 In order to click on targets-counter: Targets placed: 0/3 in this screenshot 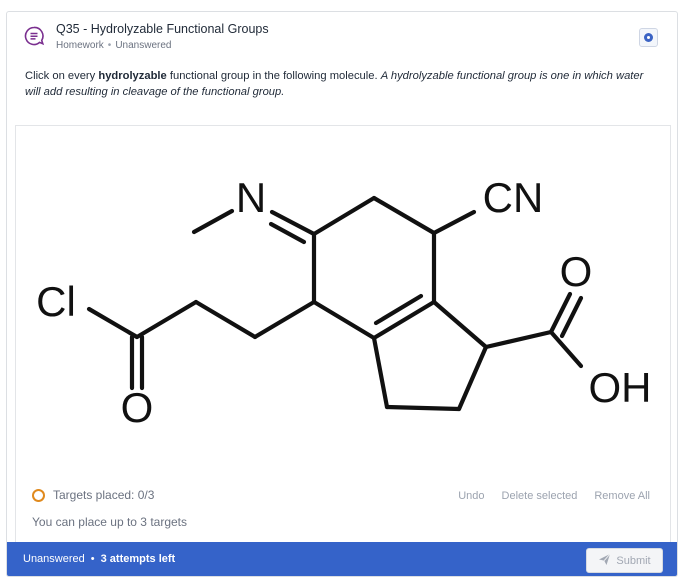, I will do `click(93, 495)`.